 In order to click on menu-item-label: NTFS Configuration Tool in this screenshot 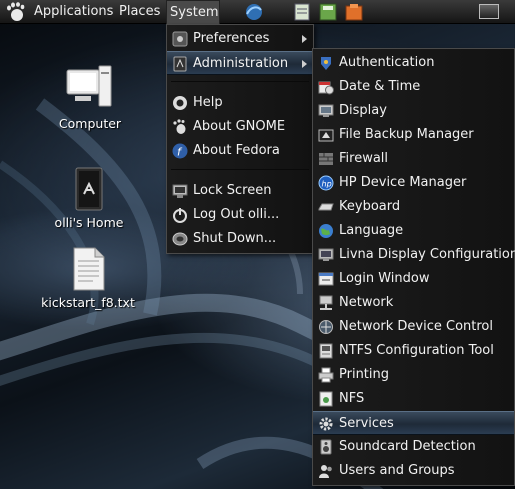, I will do `click(416, 350)`.